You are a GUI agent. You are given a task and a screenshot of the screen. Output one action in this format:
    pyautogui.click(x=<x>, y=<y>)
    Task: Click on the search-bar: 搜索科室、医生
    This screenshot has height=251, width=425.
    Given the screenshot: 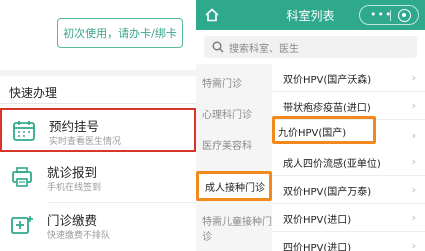 What is the action you would take?
    pyautogui.click(x=310, y=47)
    